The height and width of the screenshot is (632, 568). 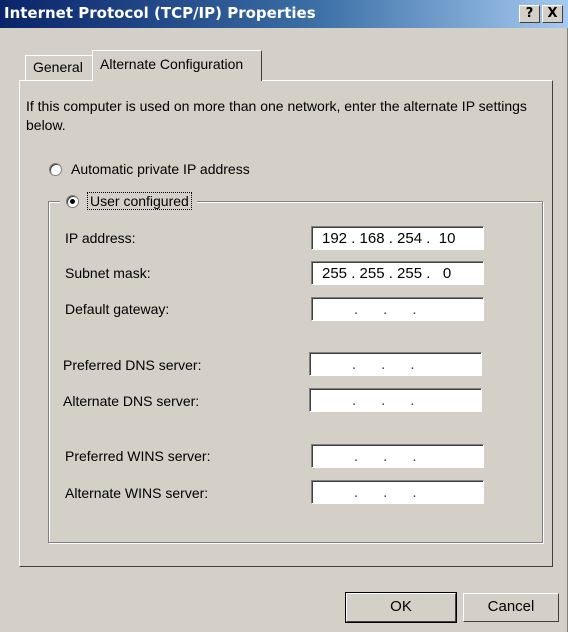 I want to click on ip-address-field: 192 . 168 . 254 . 10, so click(x=397, y=238).